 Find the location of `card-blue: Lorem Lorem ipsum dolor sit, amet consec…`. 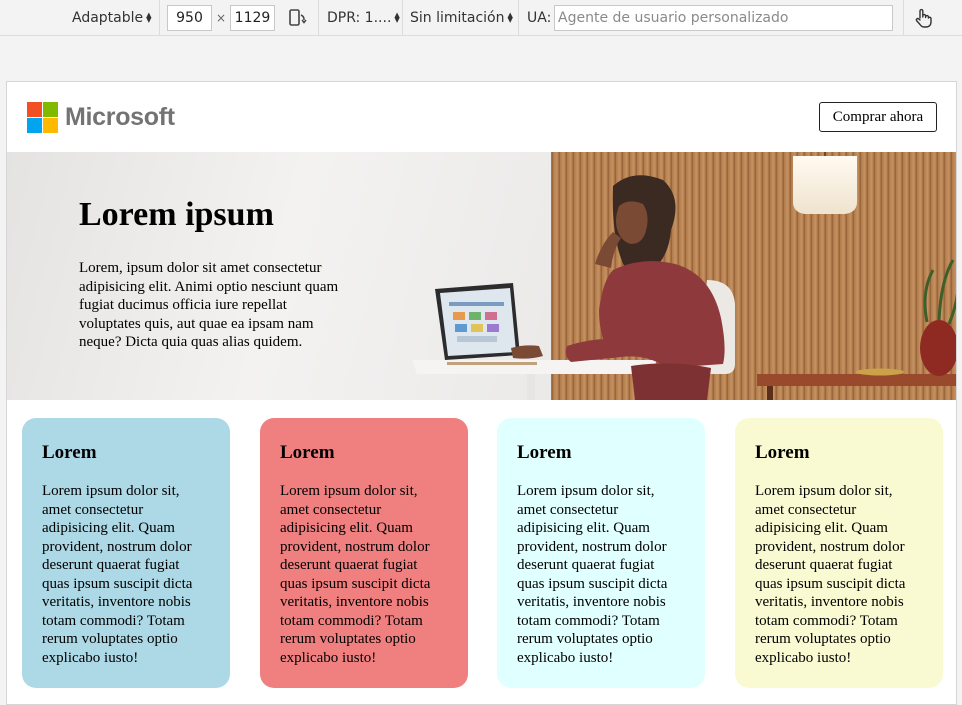

card-blue: Lorem Lorem ipsum dolor sit, amet consec… is located at coordinates (126, 553).